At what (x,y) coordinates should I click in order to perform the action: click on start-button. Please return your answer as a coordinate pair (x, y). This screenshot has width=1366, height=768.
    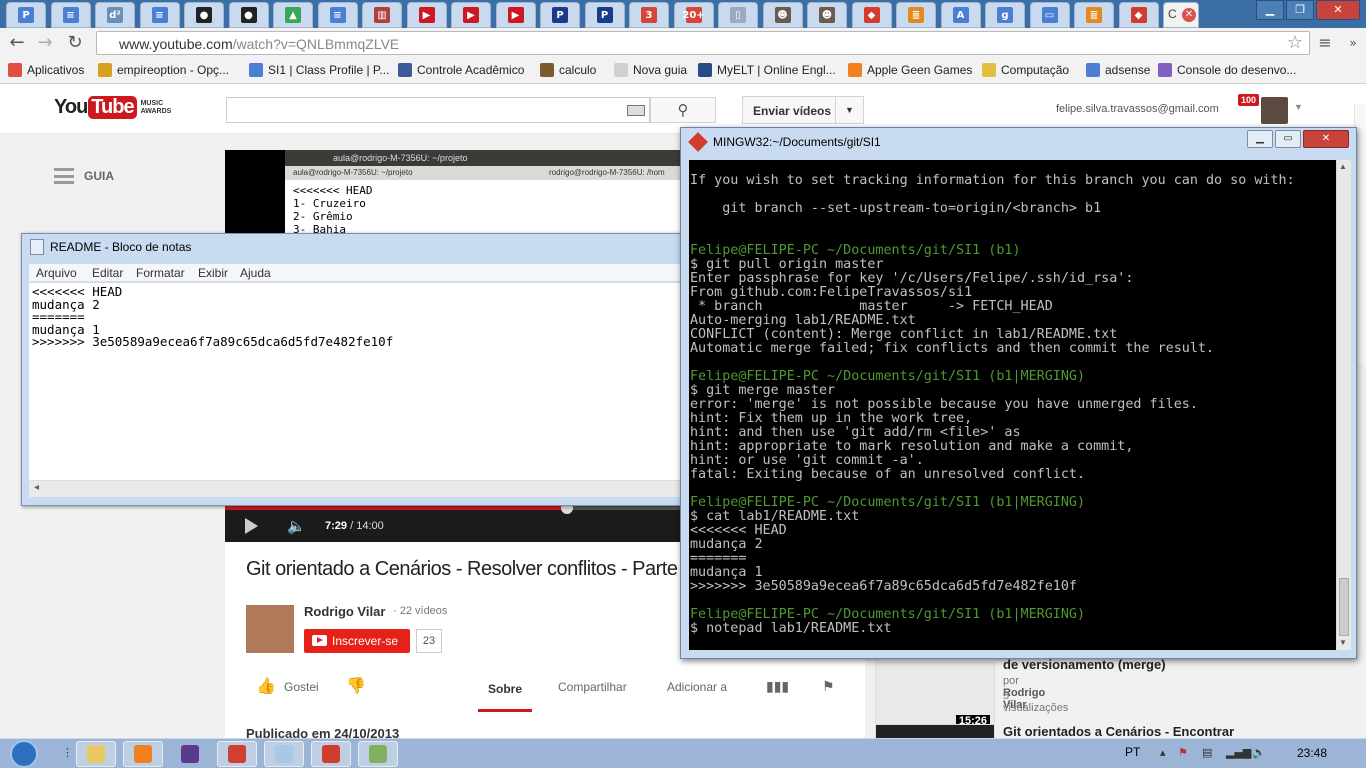
    Looking at the image, I should click on (24, 754).